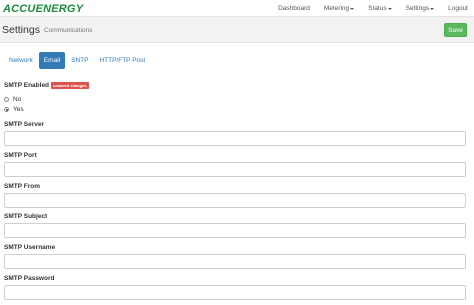 The height and width of the screenshot is (305, 474). I want to click on page-subtitle: Communications, so click(68, 30).